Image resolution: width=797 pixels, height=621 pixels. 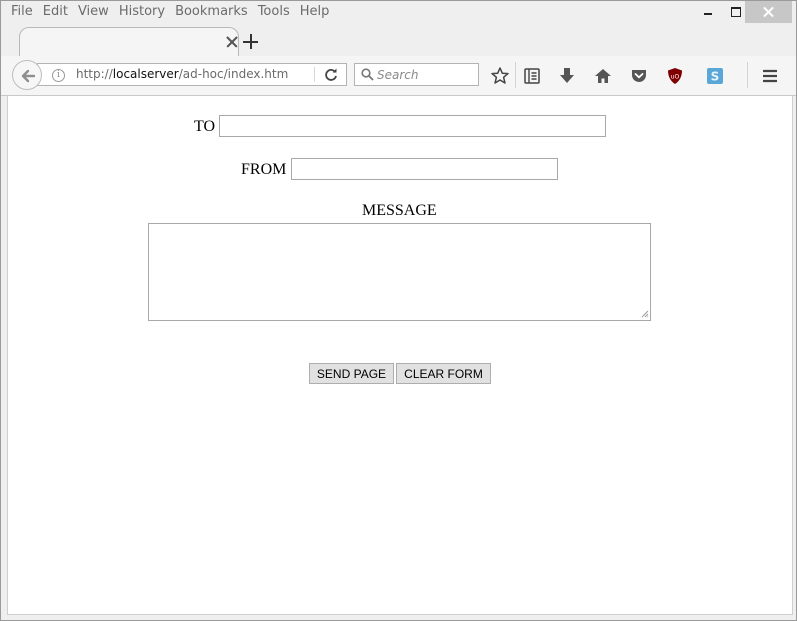 I want to click on svg-text: uO, so click(x=675, y=77).